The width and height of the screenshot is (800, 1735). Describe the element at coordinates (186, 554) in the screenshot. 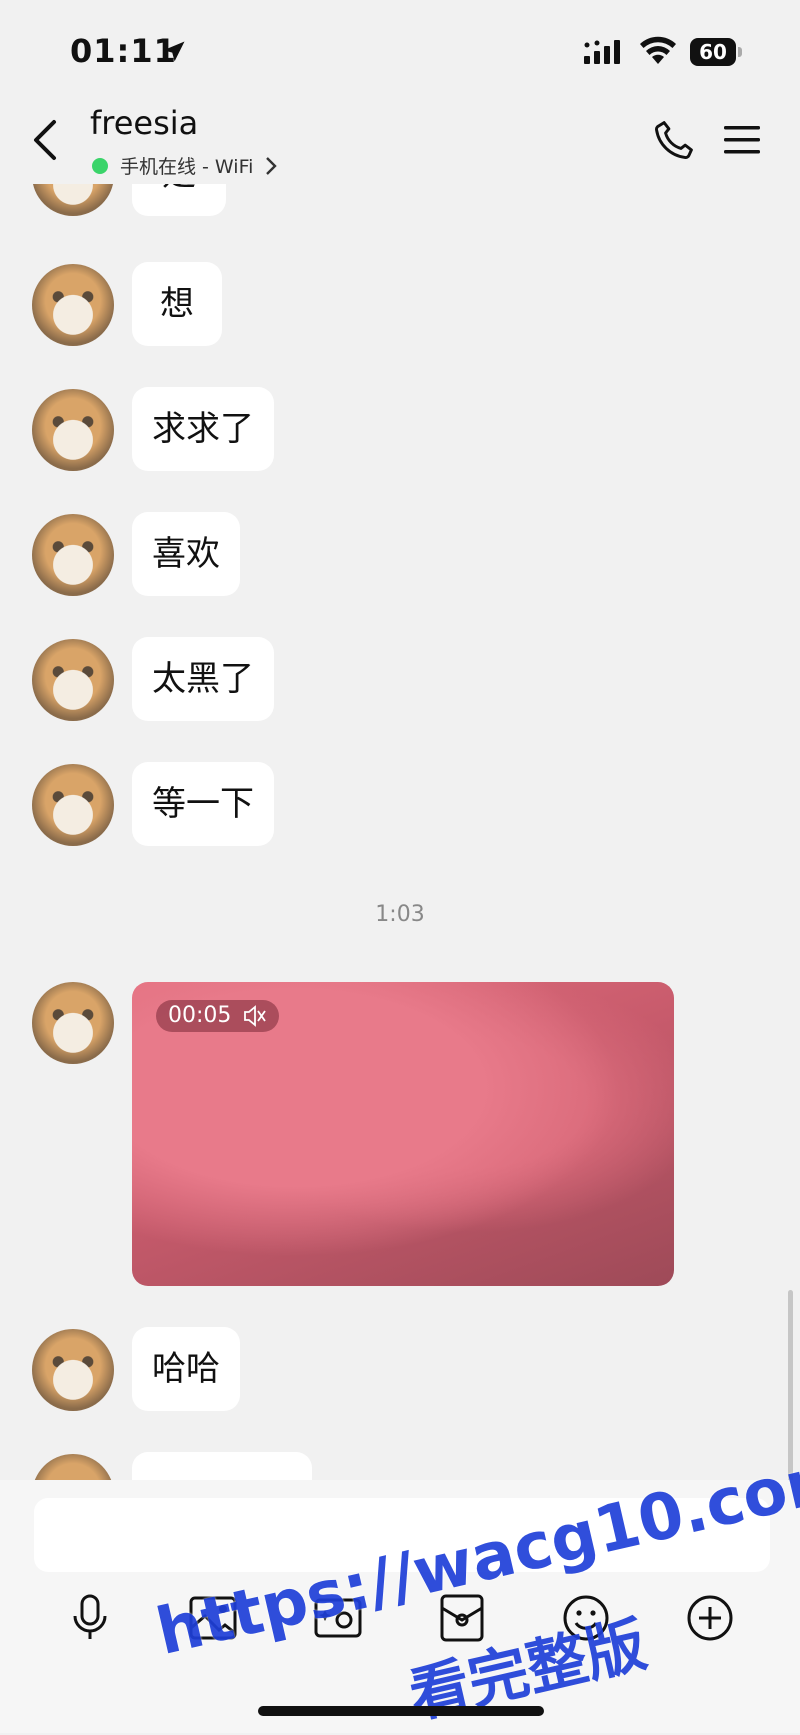

I see `message-bubble: 喜欢` at that location.